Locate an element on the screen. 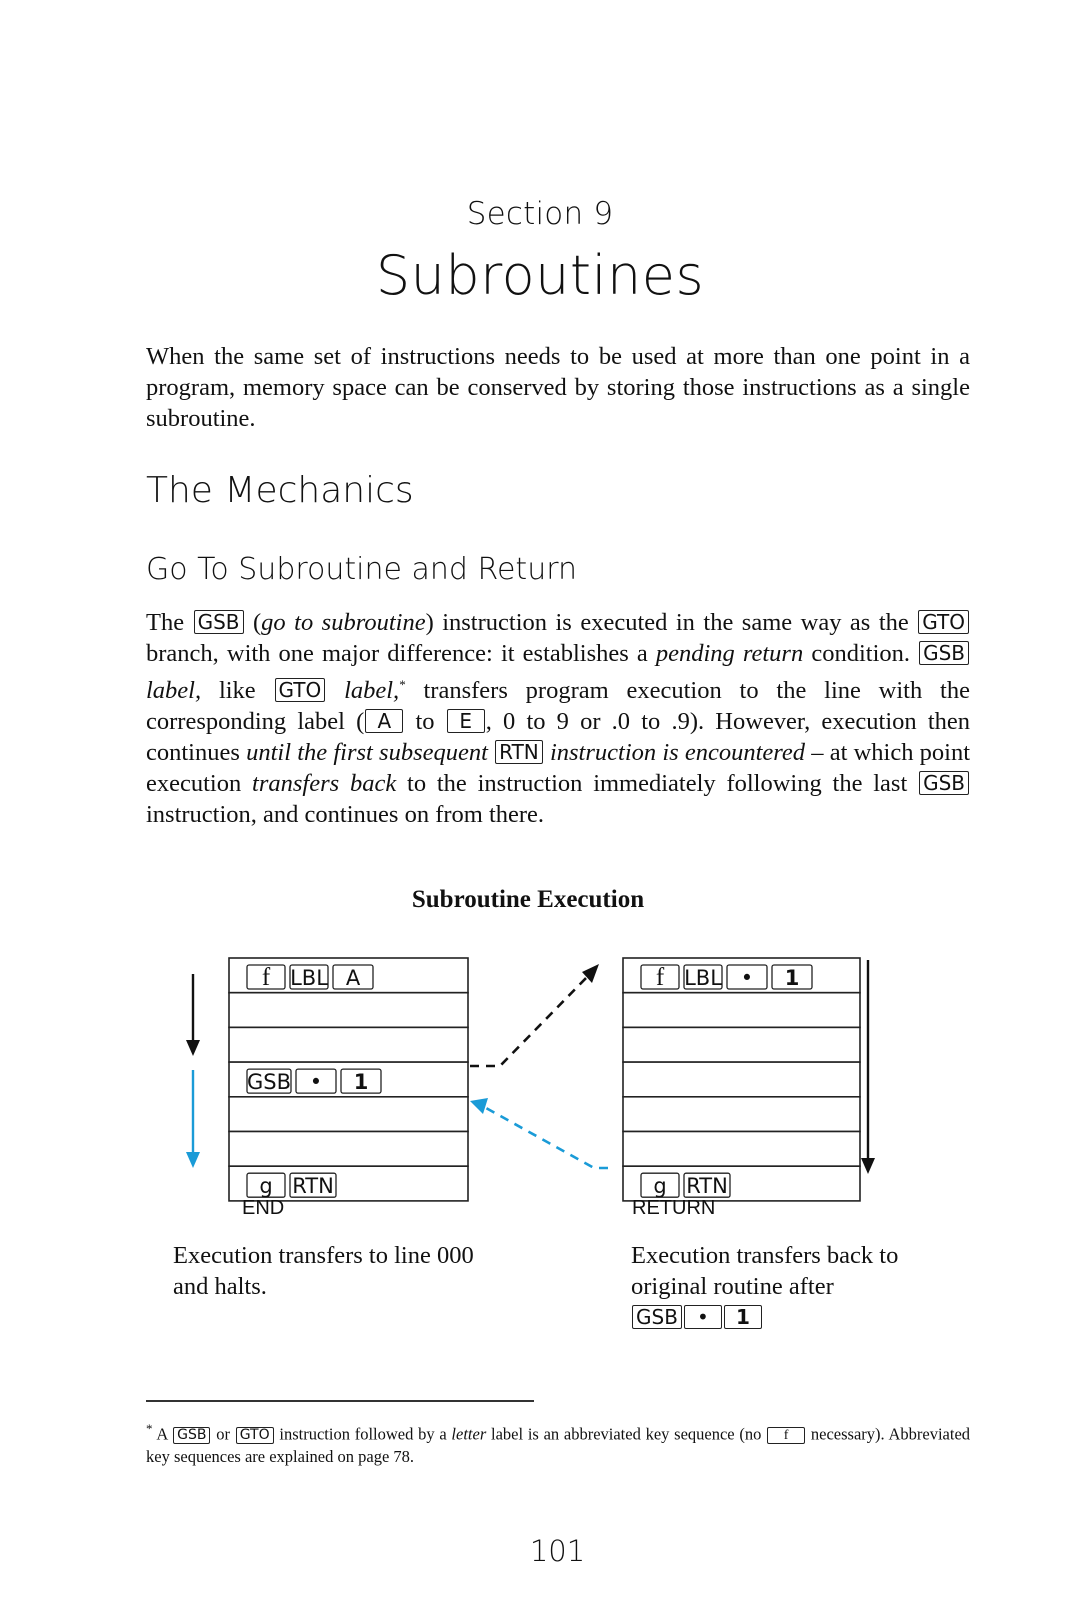 This screenshot has height=1620, width=1080. key-label: A is located at coordinates (353, 978).